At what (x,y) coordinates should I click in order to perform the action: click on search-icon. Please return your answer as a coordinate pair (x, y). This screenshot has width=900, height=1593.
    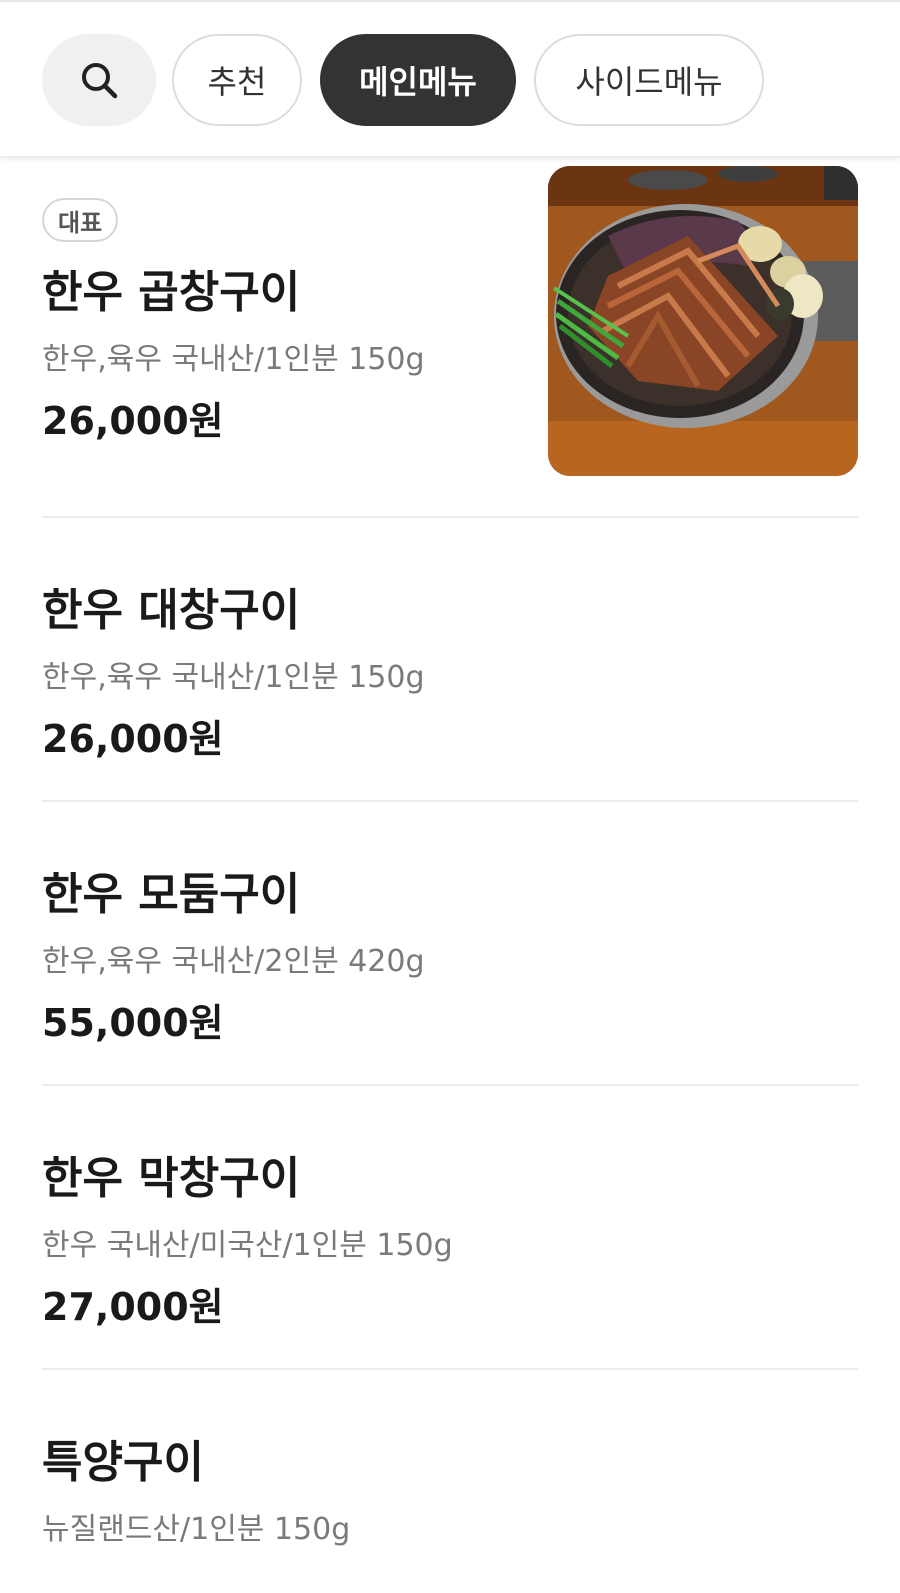
    Looking at the image, I should click on (99, 80).